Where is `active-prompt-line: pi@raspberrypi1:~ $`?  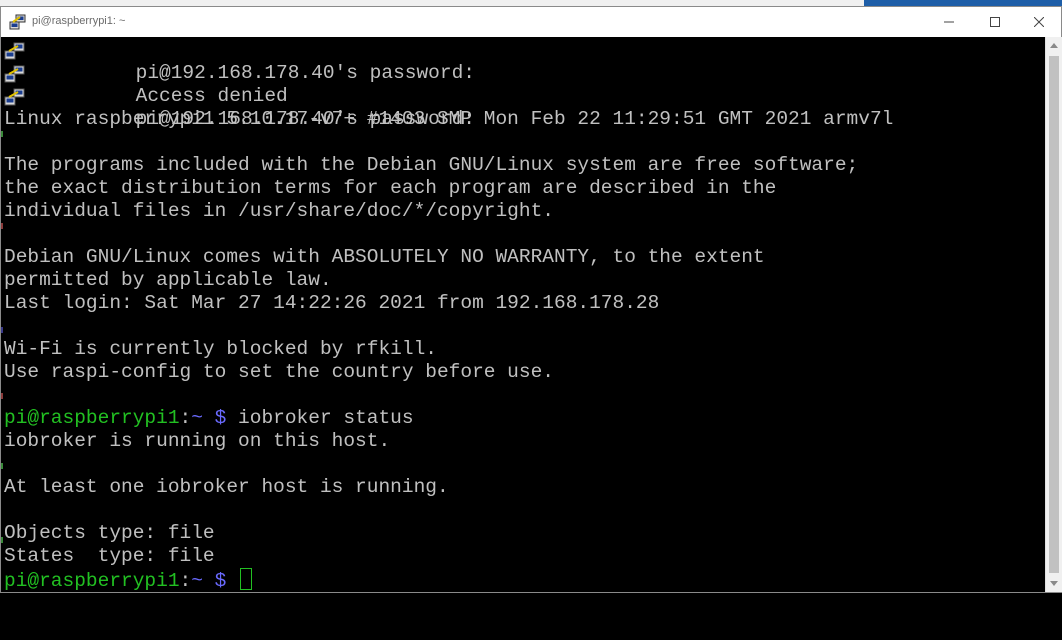
active-prompt-line: pi@raspberrypi1:~ $ is located at coordinates (448, 580).